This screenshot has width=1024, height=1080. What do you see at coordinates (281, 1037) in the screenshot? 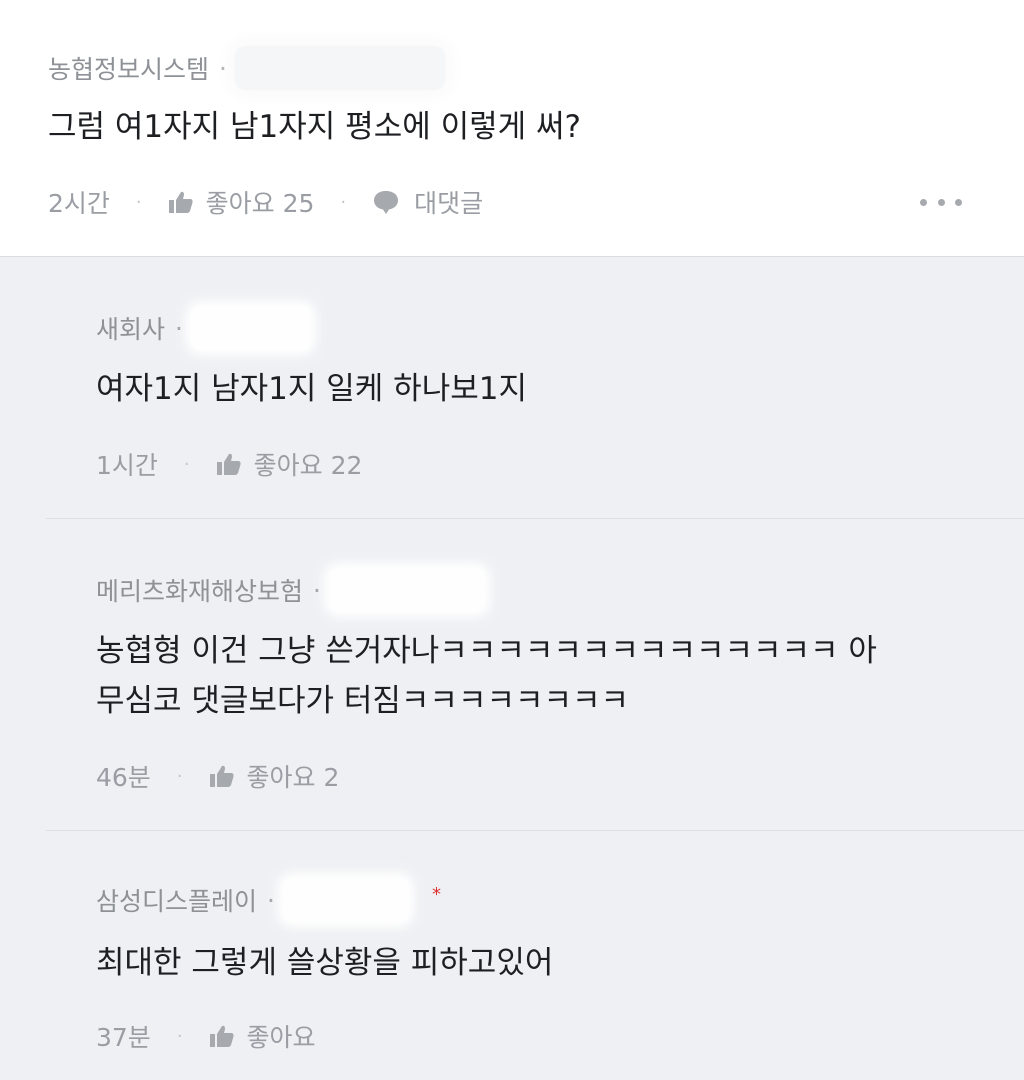
I see `like-label: 좋아요` at bounding box center [281, 1037].